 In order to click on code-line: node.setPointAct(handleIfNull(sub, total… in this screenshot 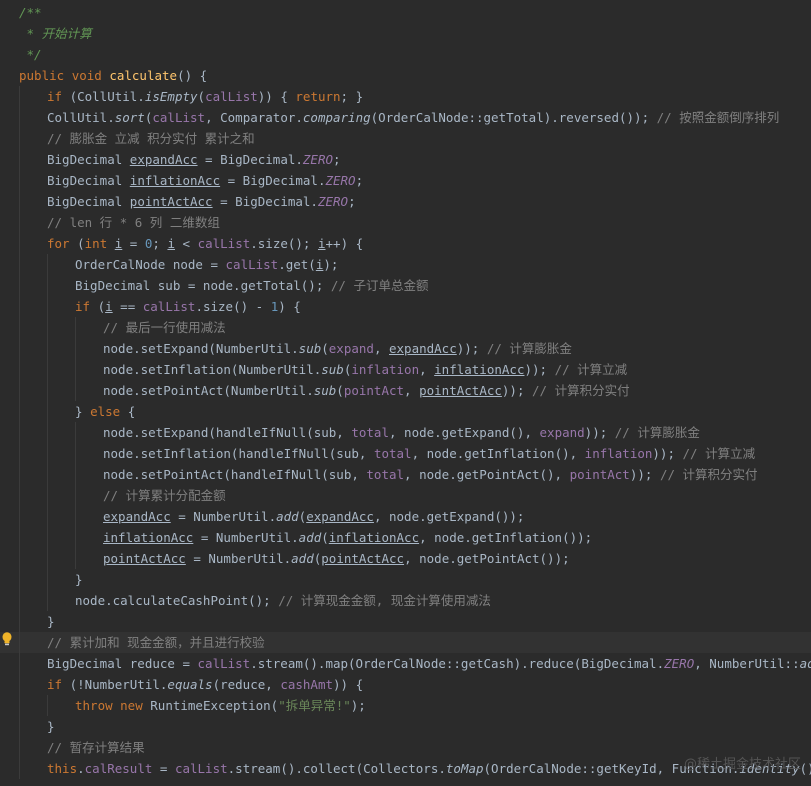, I will do `click(405, 474)`.